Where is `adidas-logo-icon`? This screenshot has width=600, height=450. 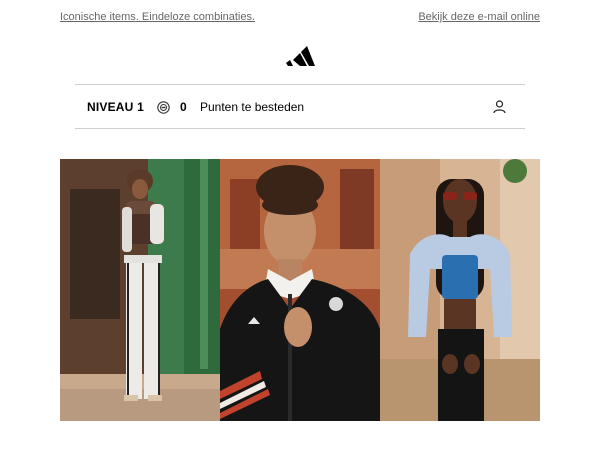
adidas-logo-icon is located at coordinates (300, 56).